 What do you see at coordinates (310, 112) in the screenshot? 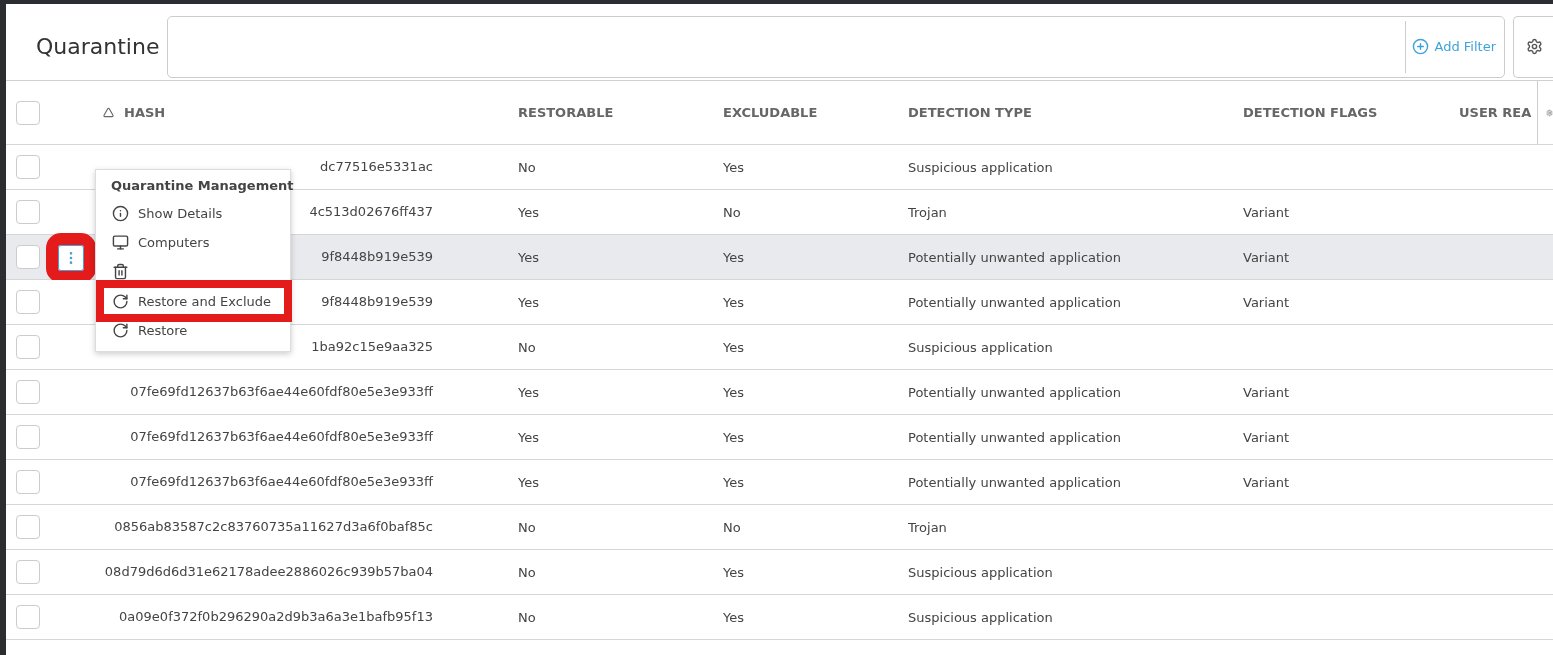
I see `column-header: HASH` at bounding box center [310, 112].